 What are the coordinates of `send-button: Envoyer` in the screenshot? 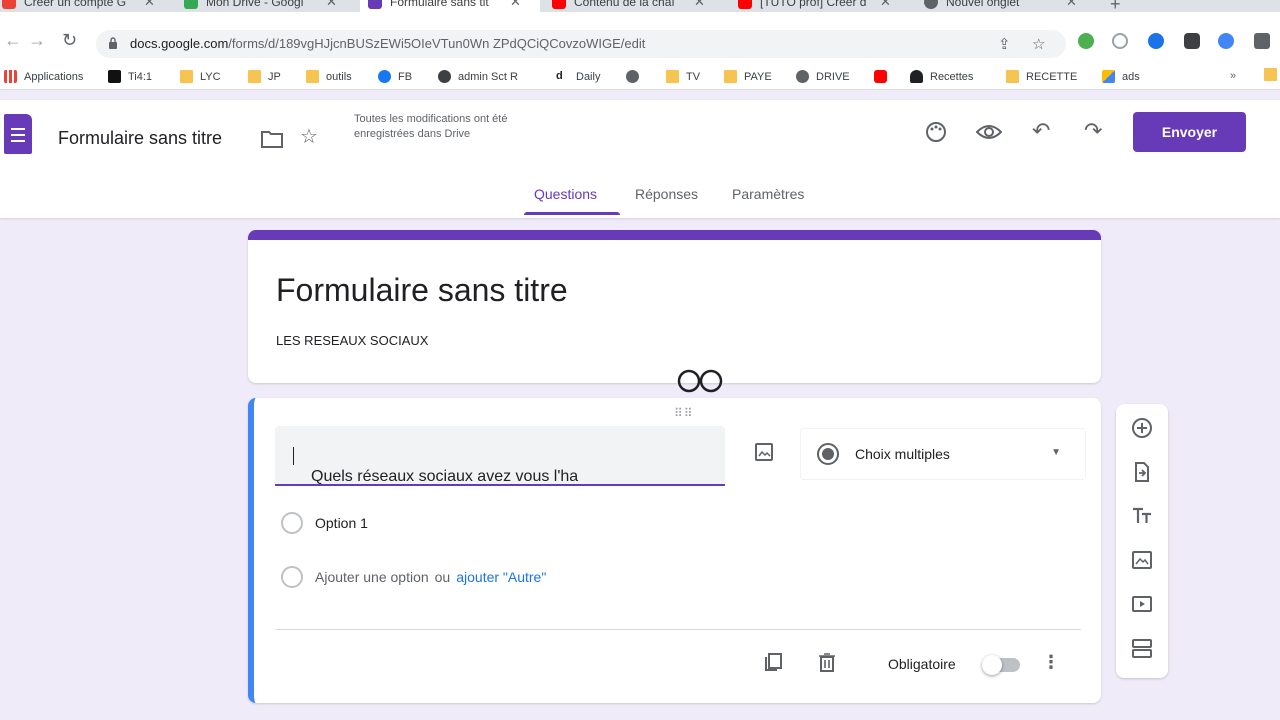 It's located at (1189, 132).